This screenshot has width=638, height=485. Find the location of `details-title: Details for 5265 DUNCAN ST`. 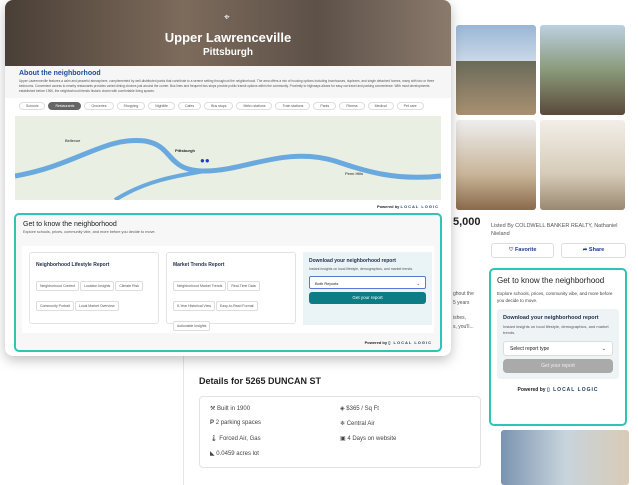

details-title: Details for 5265 DUNCAN ST is located at coordinates (260, 381).